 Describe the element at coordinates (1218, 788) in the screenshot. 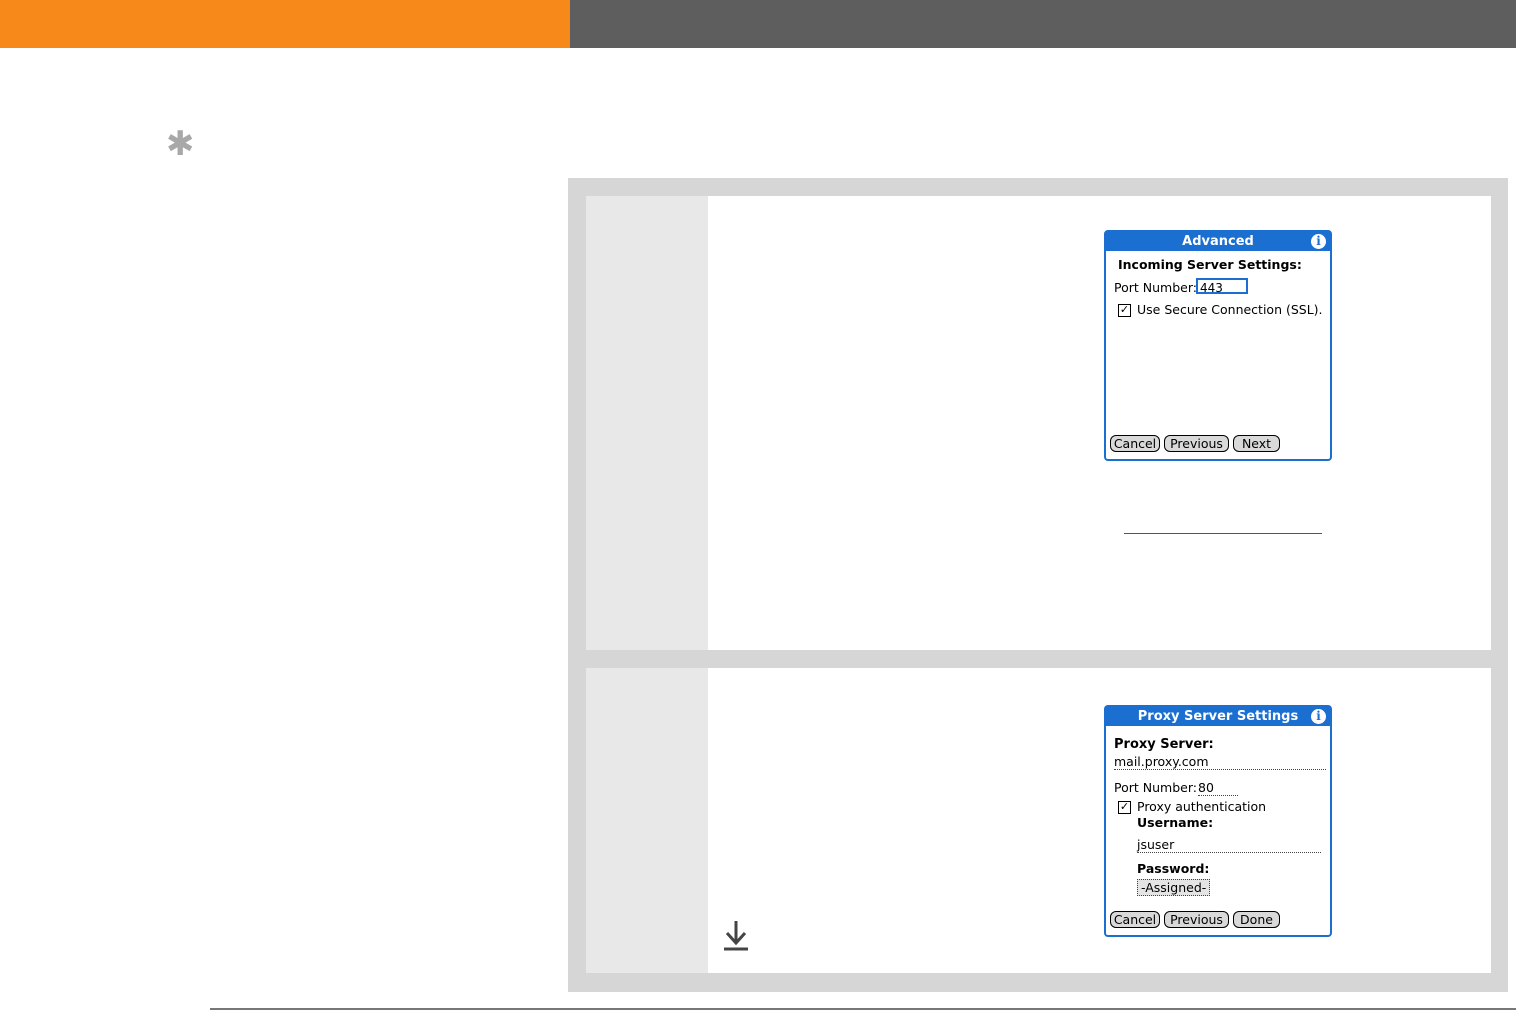

I see `port-field: 80` at that location.